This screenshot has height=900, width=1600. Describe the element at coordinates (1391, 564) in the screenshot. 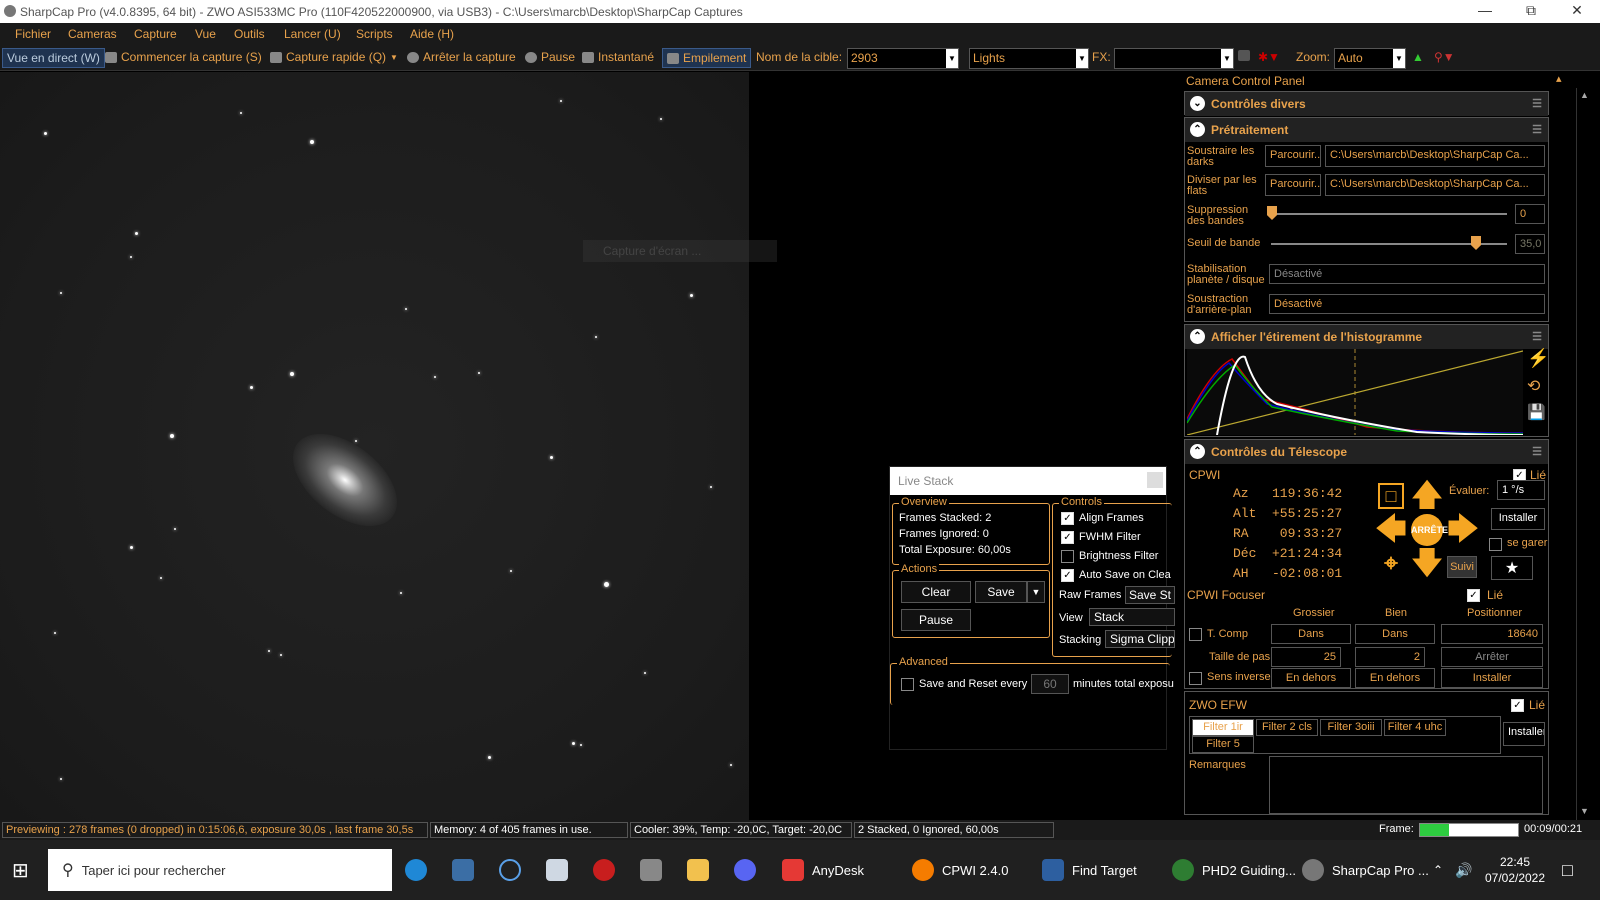

I see `crosshair-icon: ⌖` at that location.